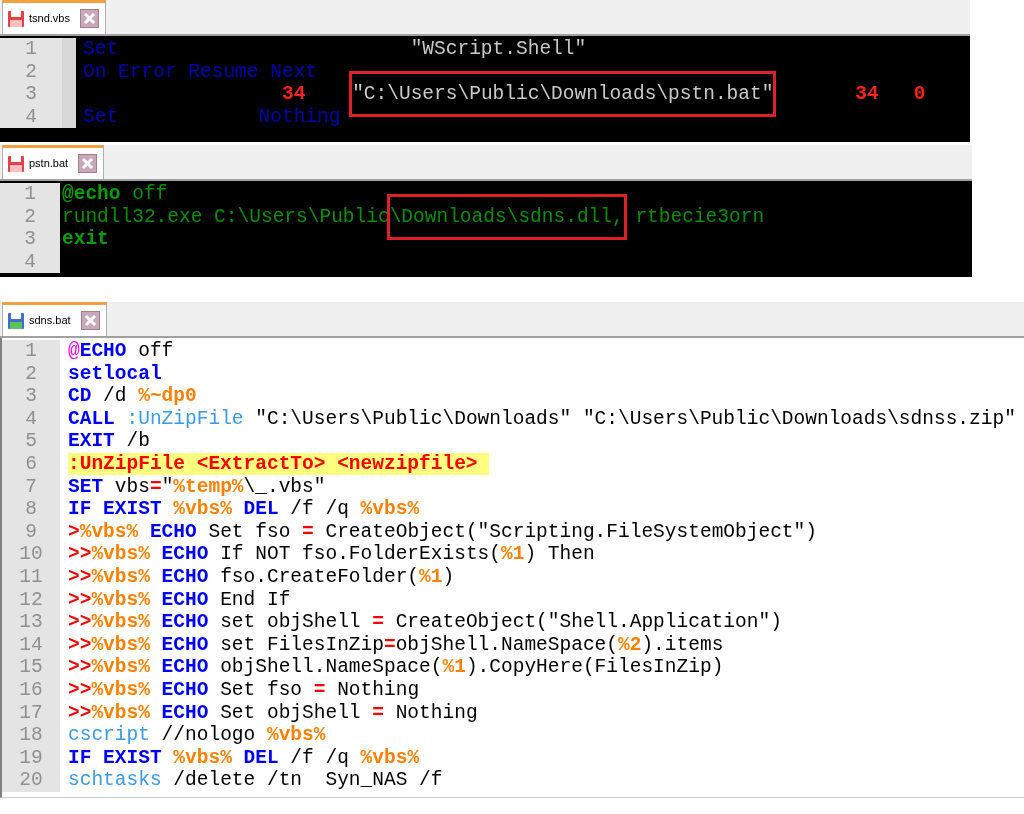 This screenshot has width=1024, height=814. I want to click on code-text: rtbecie3orn, so click(699, 216).